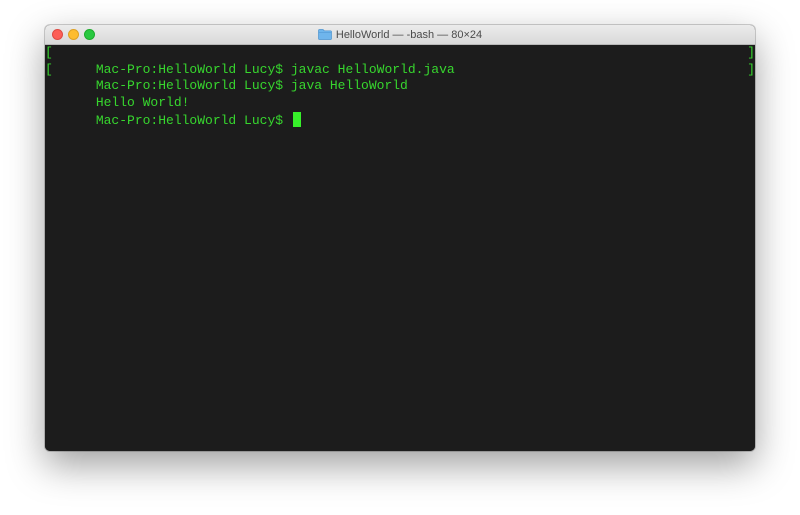  I want to click on terminal-line: Hello World!, so click(400, 94).